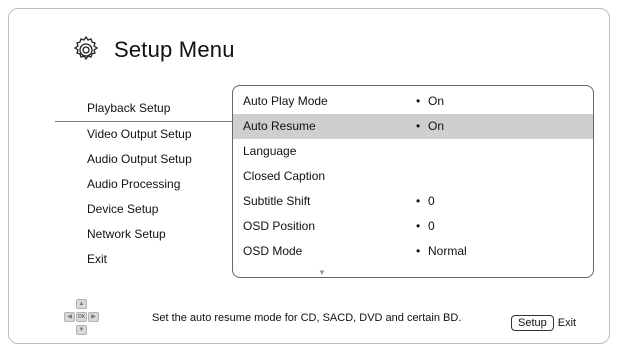 The height and width of the screenshot is (352, 620). What do you see at coordinates (413, 126) in the screenshot?
I see `setting-row-auto-resume: Auto Resume • On` at bounding box center [413, 126].